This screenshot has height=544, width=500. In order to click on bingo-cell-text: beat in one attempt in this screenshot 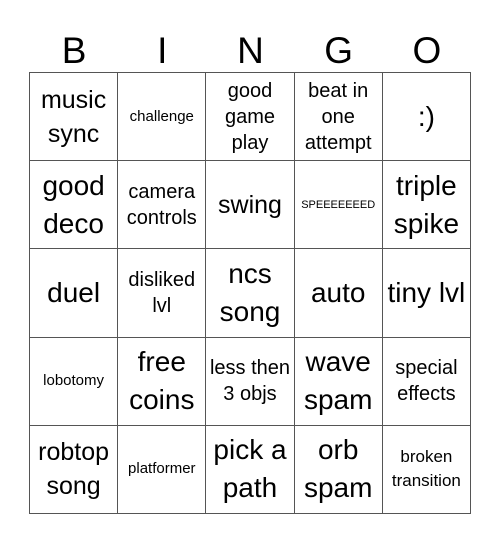, I will do `click(338, 116)`.